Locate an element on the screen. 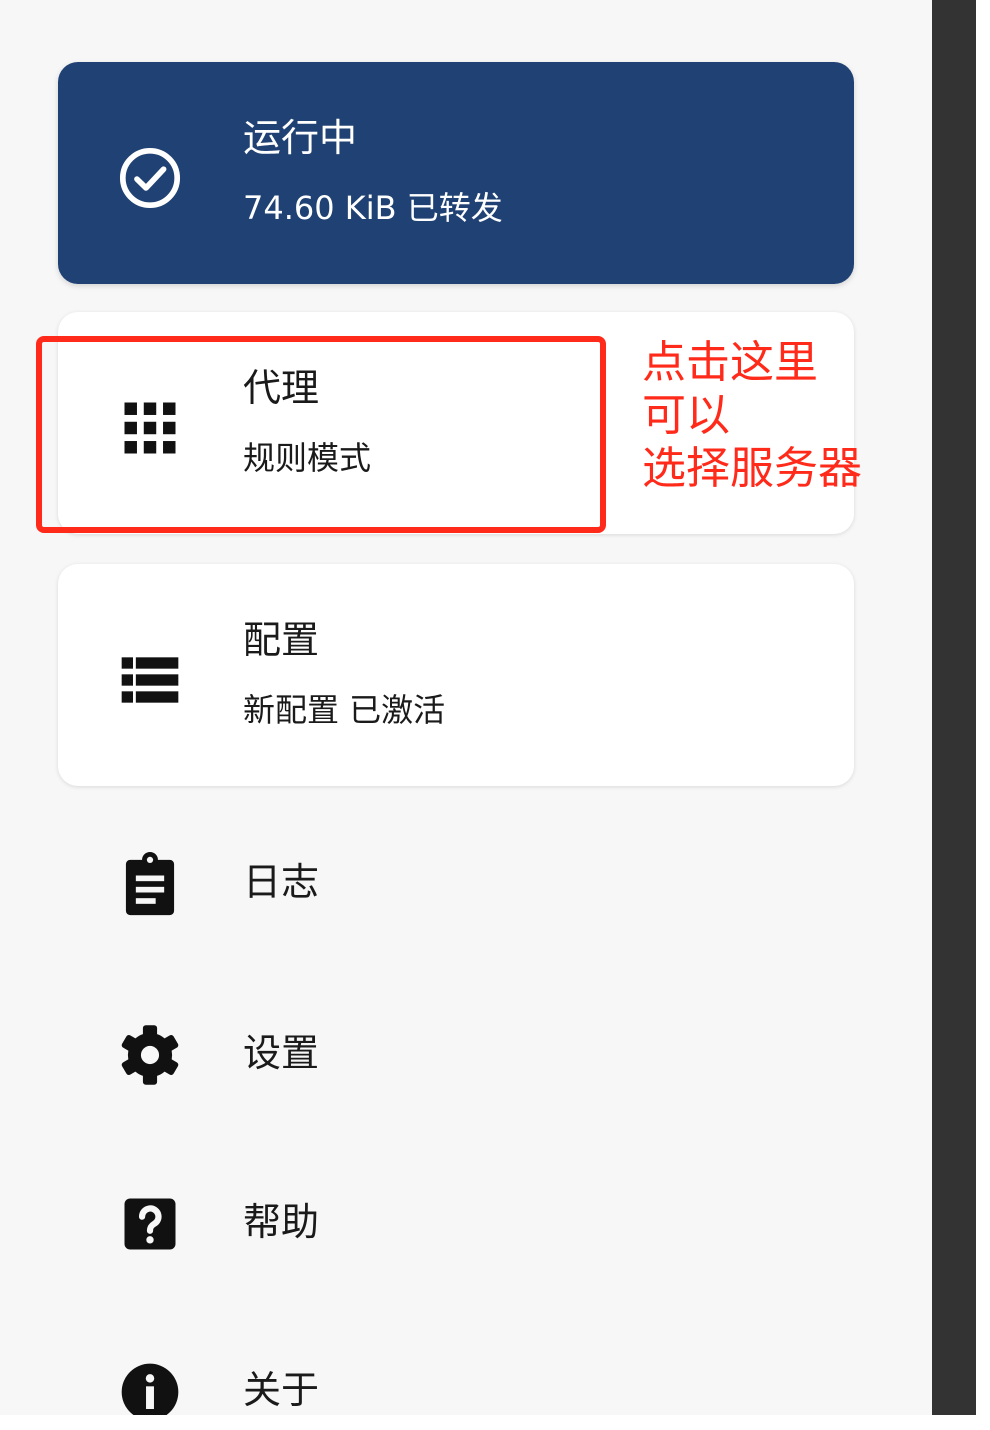  annotation-line: 选择服务器 is located at coordinates (752, 468).